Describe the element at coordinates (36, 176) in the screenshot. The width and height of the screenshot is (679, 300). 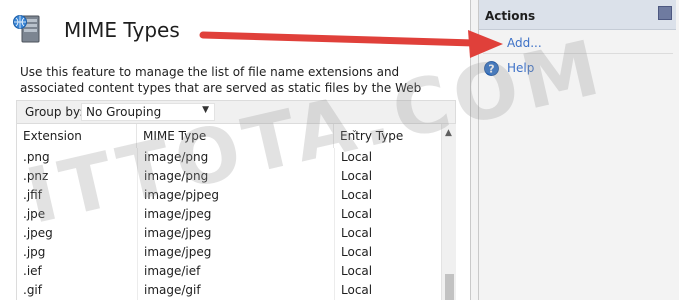
I see `cell-extension: .pnz` at that location.